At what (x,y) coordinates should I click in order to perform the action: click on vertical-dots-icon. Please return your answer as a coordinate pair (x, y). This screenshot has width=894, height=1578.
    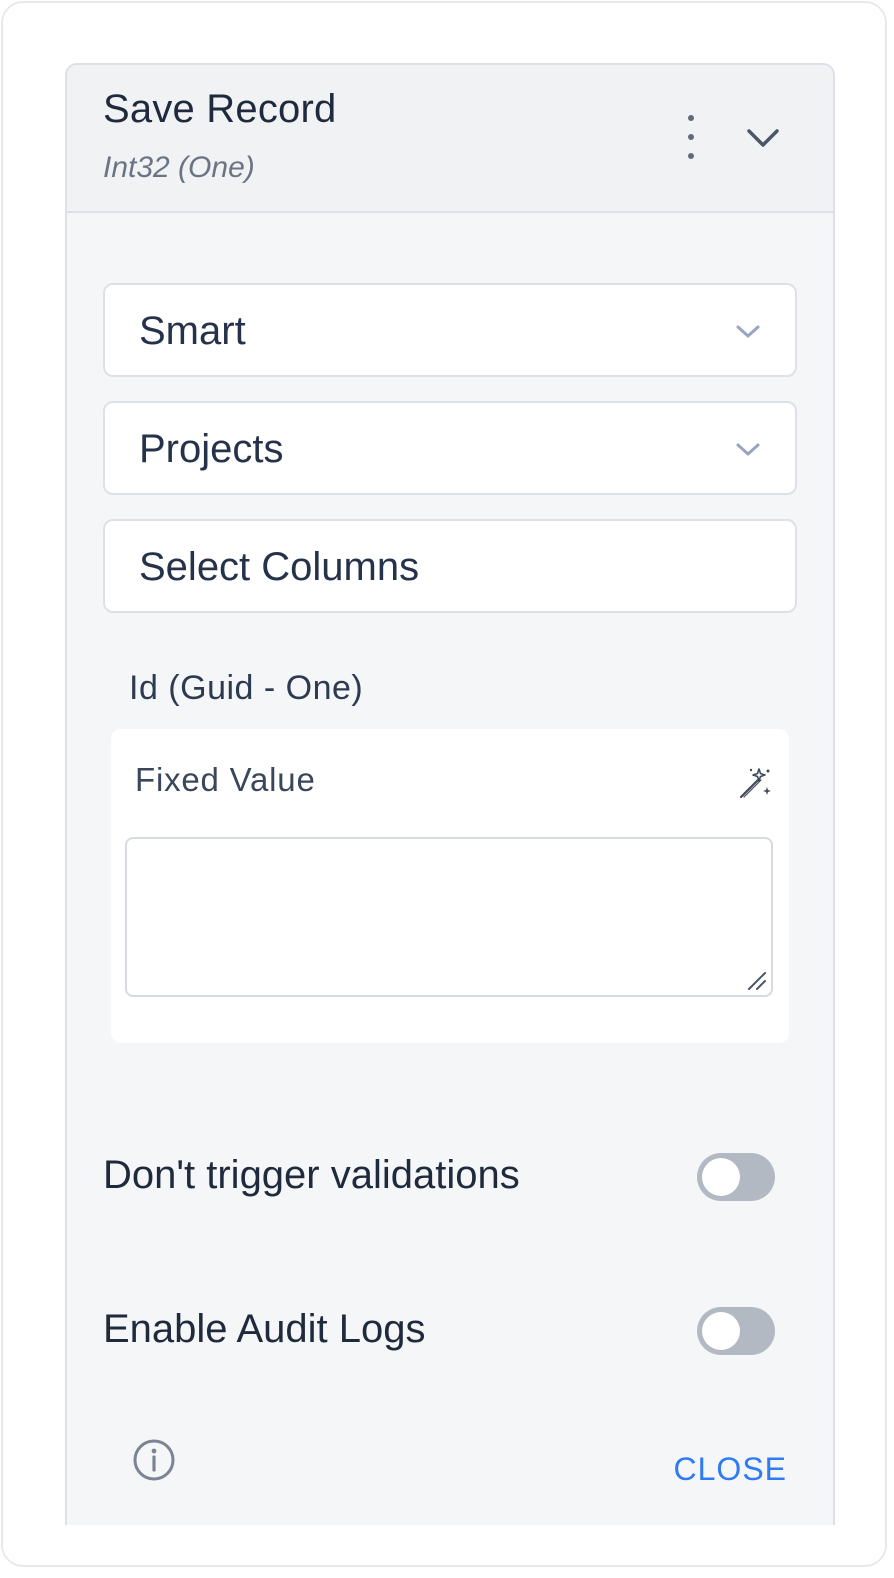
    Looking at the image, I should click on (691, 137).